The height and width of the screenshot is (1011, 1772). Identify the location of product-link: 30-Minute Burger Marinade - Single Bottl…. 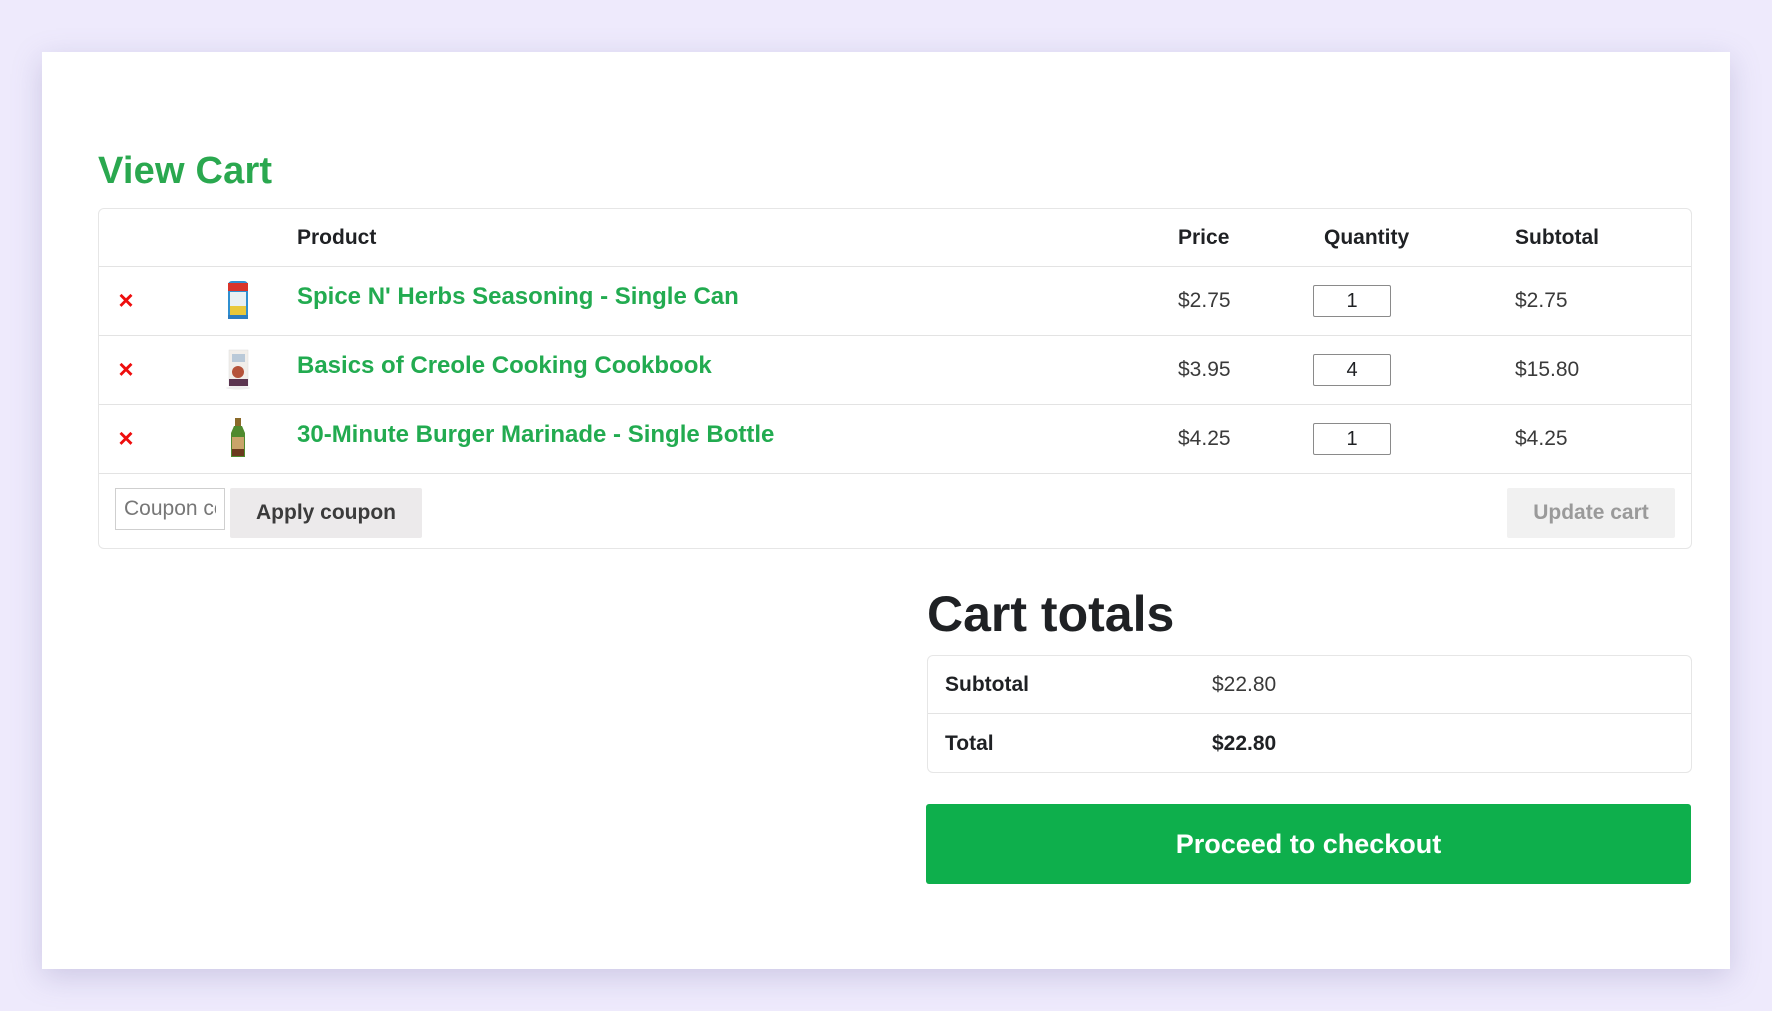
(535, 435).